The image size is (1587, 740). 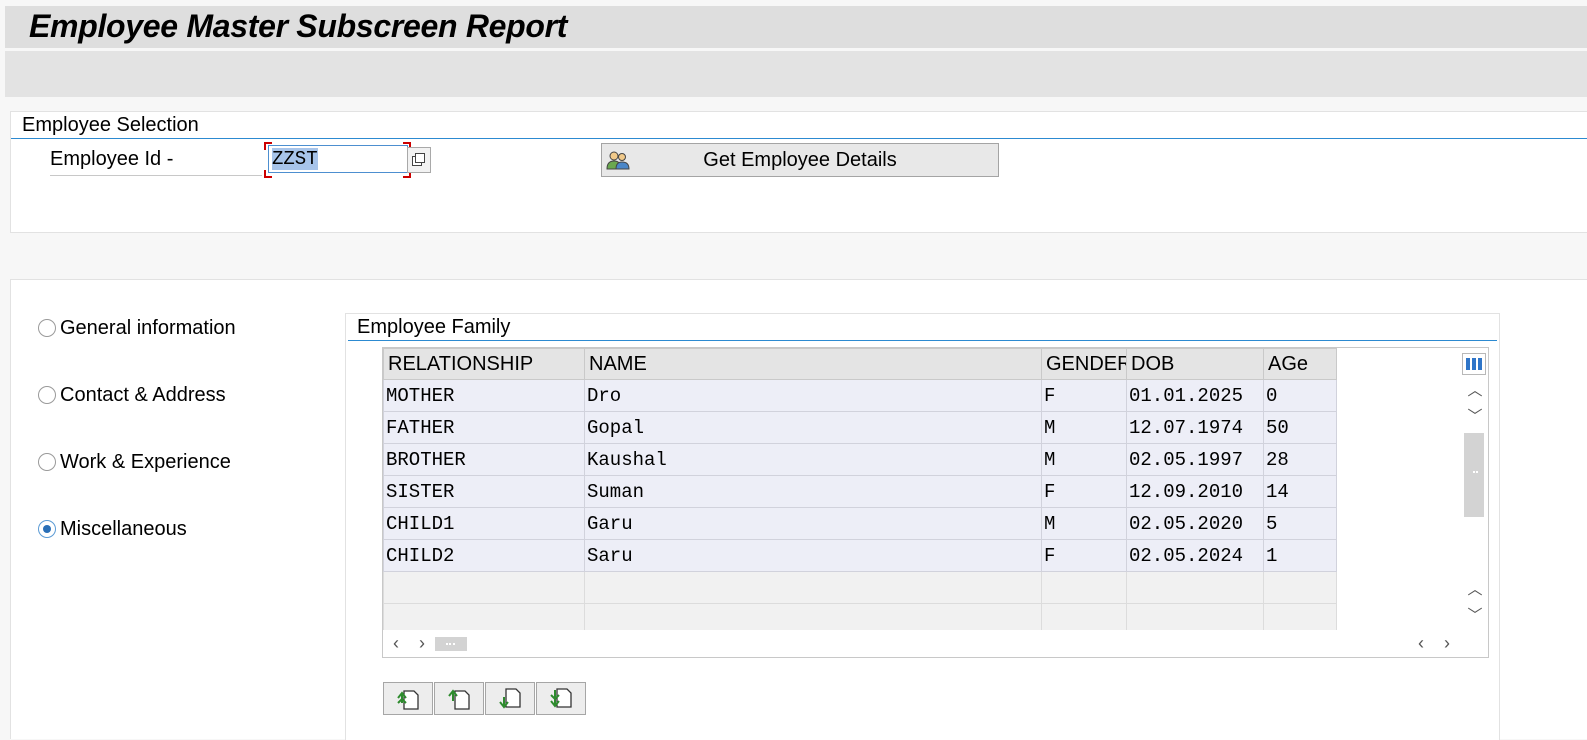 What do you see at coordinates (123, 529) in the screenshot?
I see `radio-label: Miscellaneous` at bounding box center [123, 529].